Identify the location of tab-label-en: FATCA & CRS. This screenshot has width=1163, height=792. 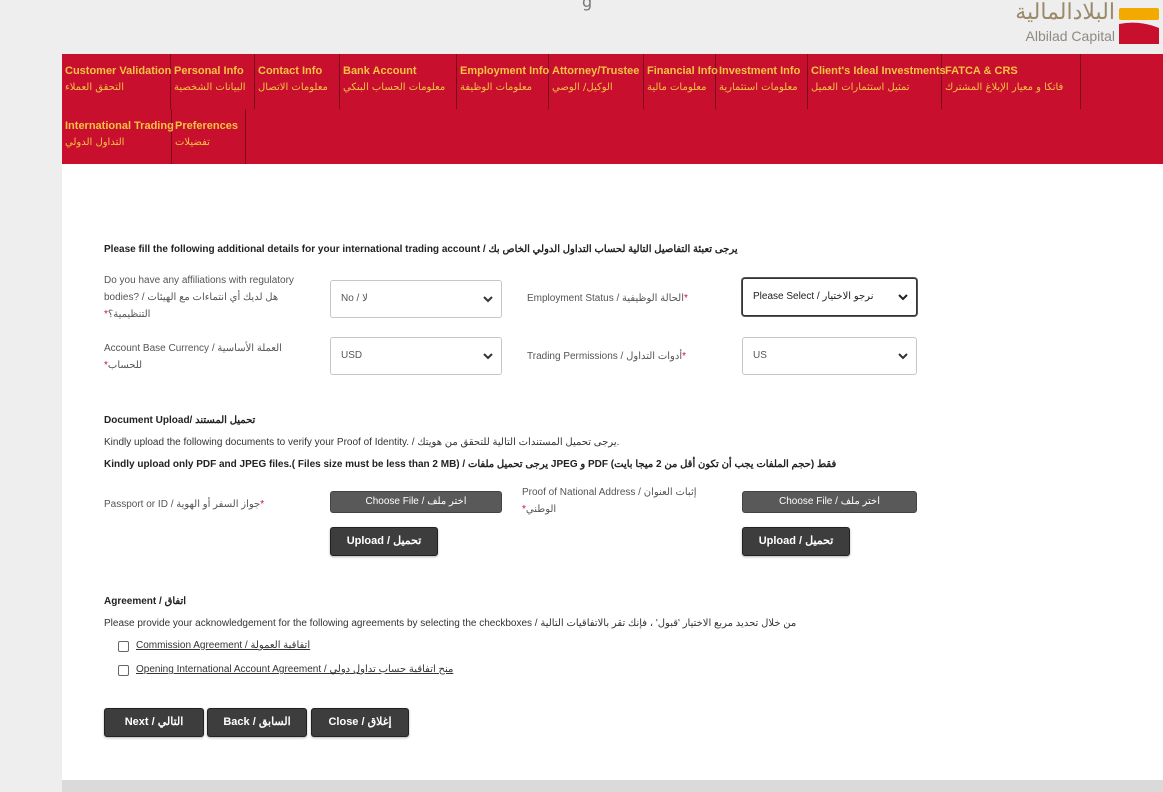
(981, 71).